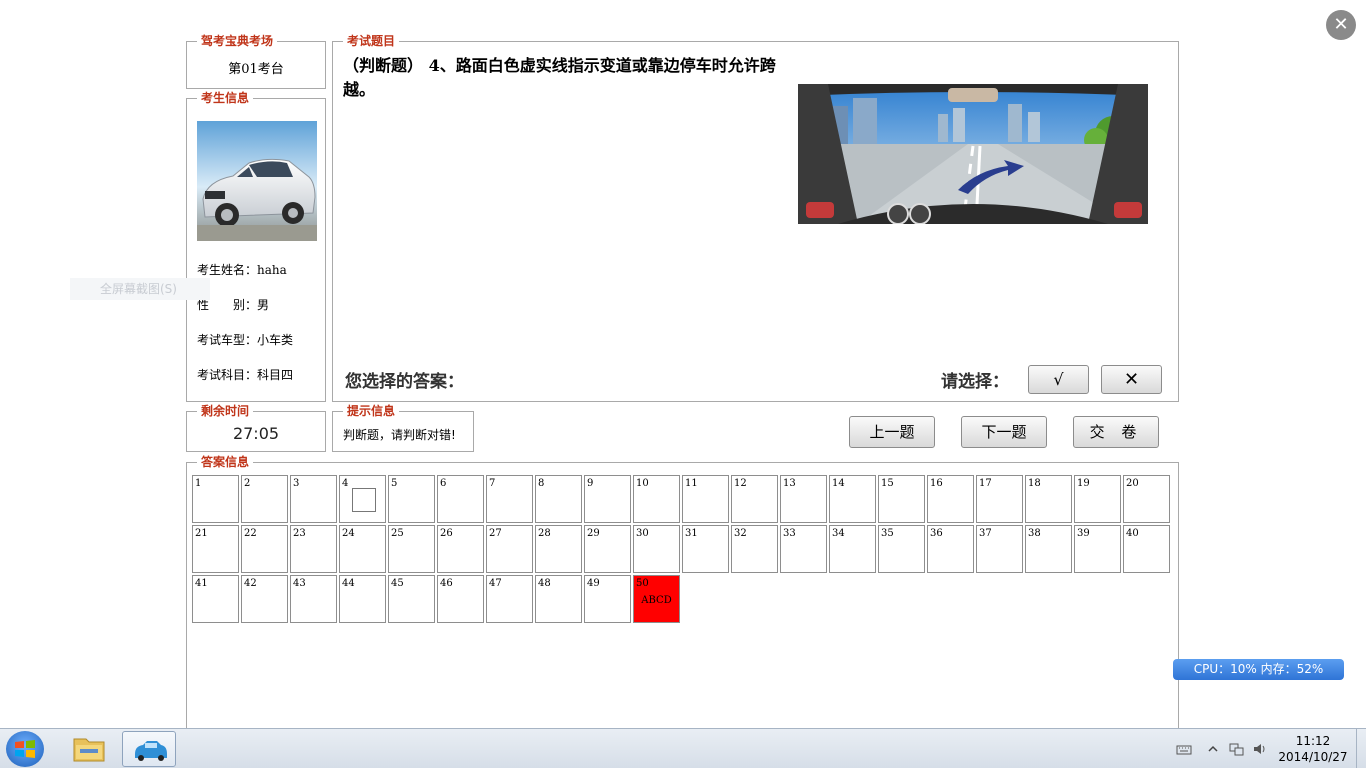 The image size is (1366, 768). I want to click on taskbar-explorer, so click(89, 749).